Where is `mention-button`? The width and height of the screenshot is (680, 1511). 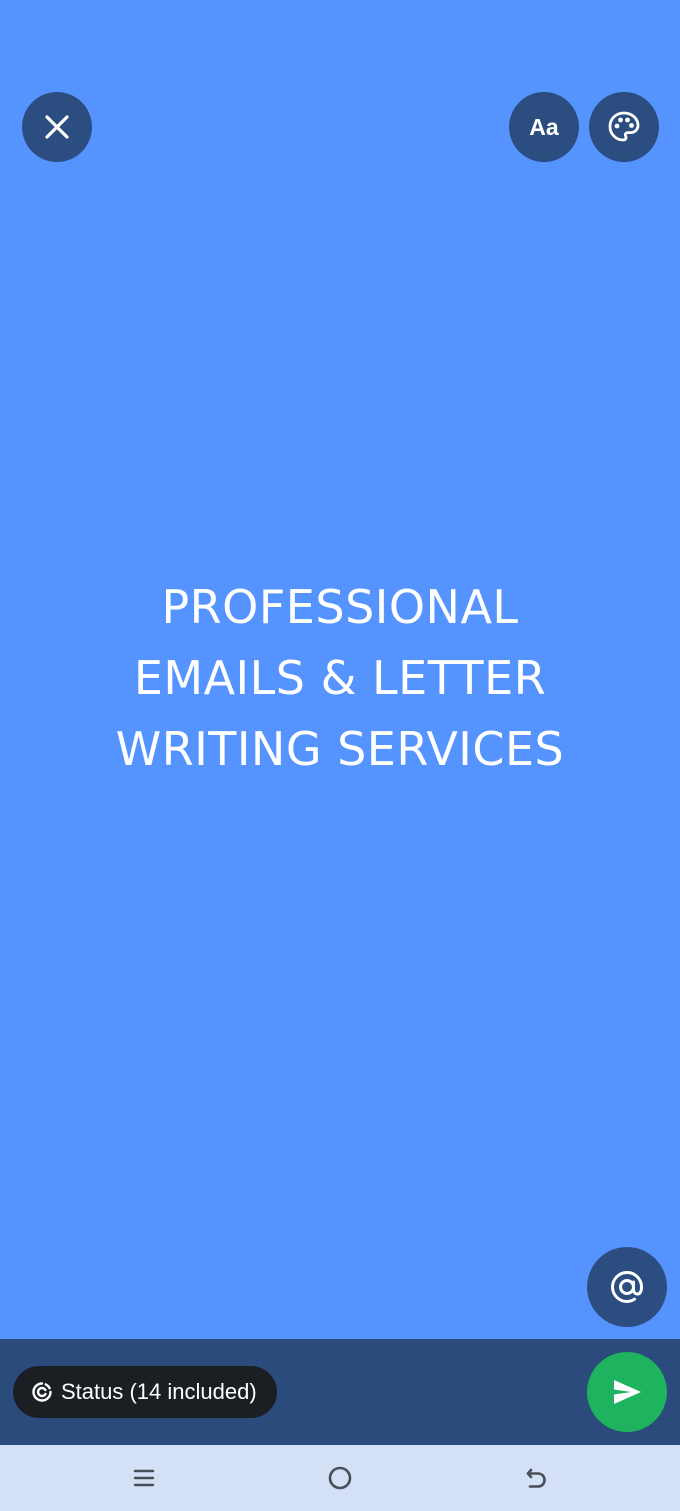 mention-button is located at coordinates (627, 1287).